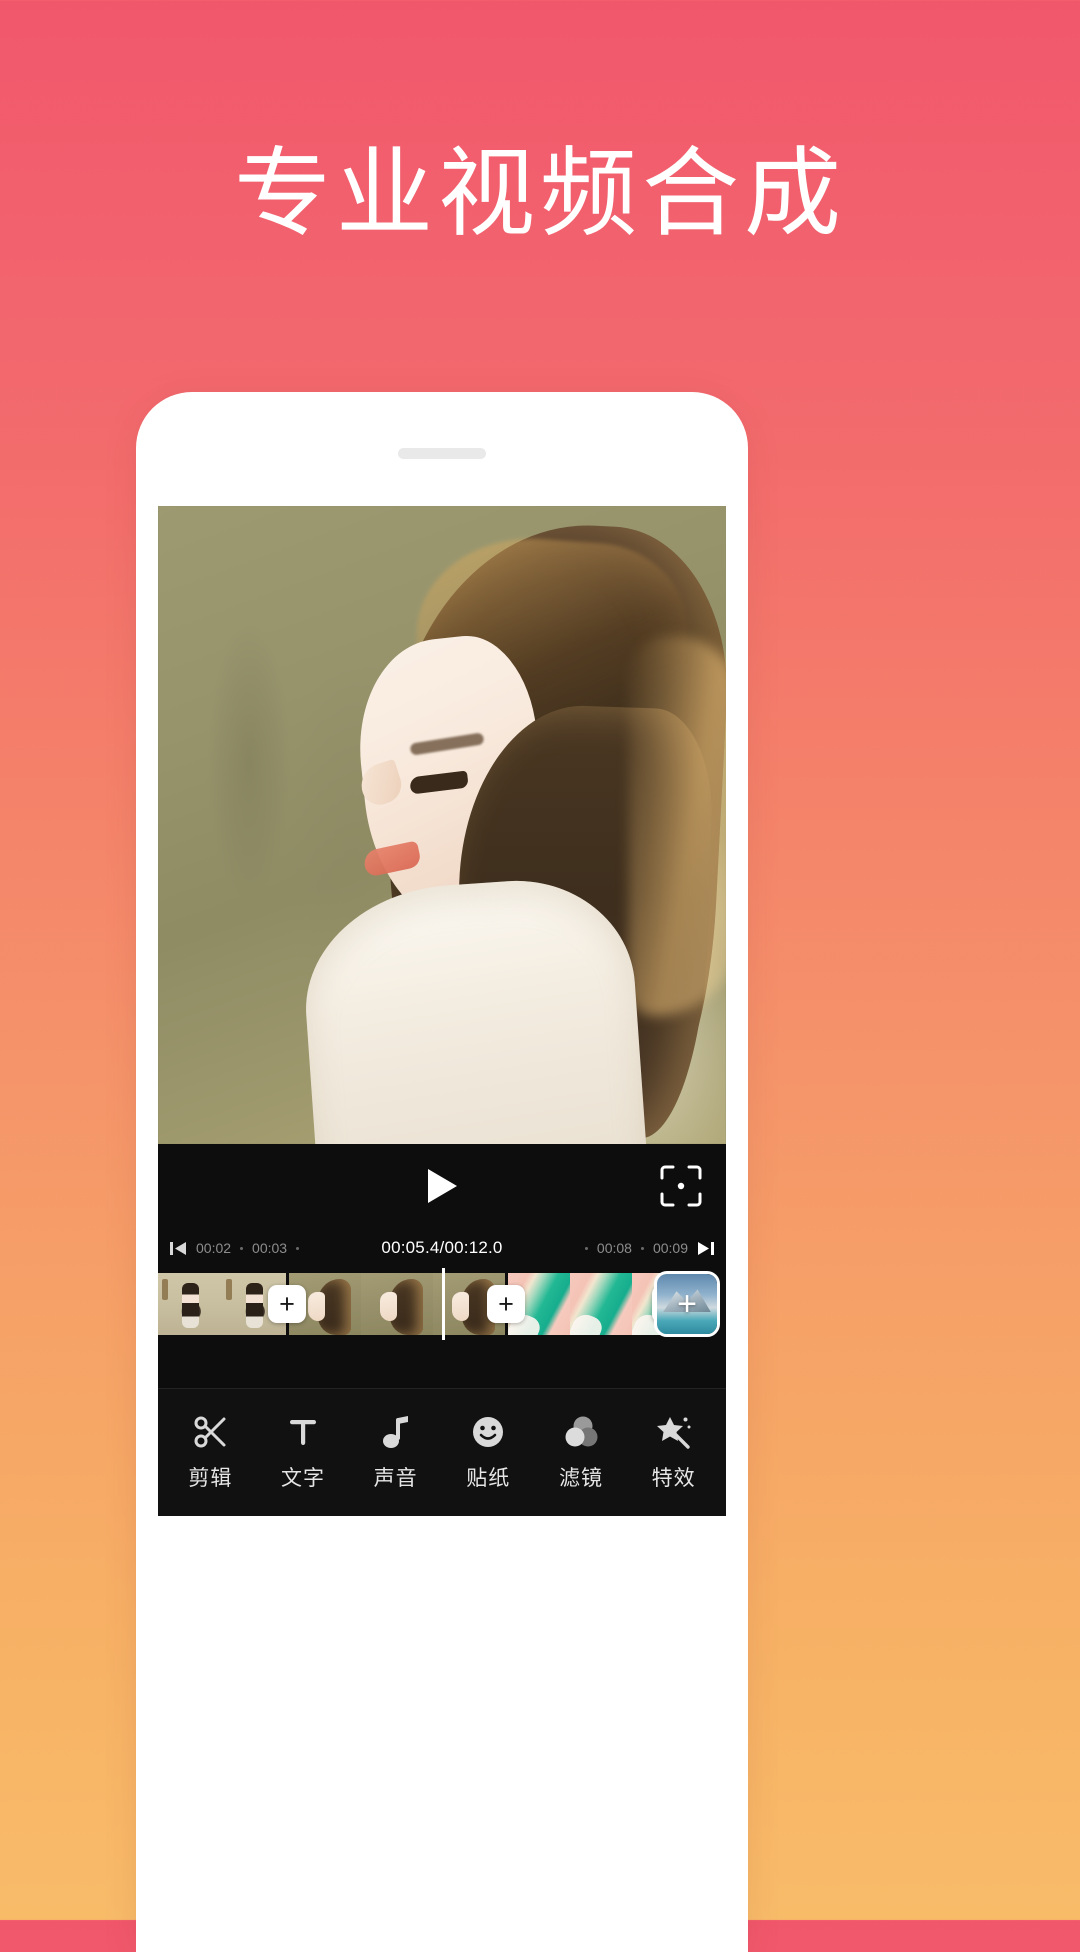 This screenshot has width=1080, height=1952. I want to click on fullscreen-icon, so click(681, 1186).